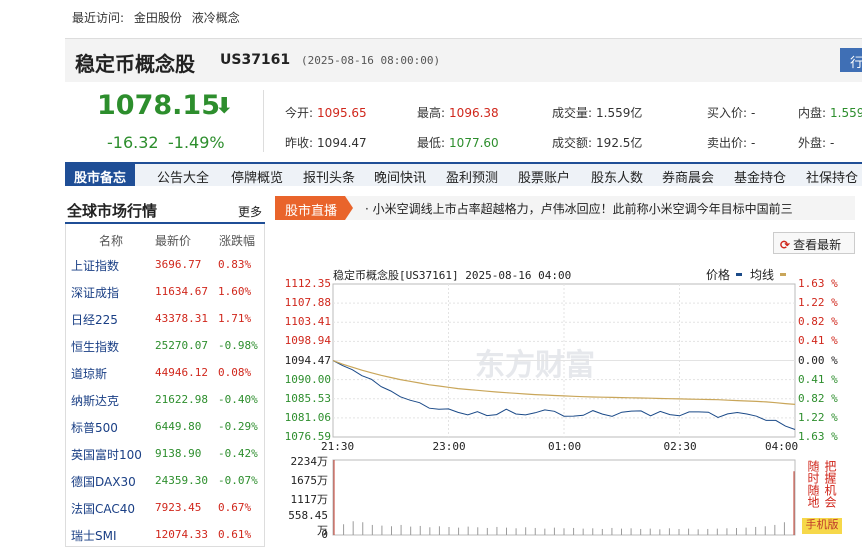 The height and width of the screenshot is (548, 862). I want to click on legend-avg-swatch, so click(783, 274).